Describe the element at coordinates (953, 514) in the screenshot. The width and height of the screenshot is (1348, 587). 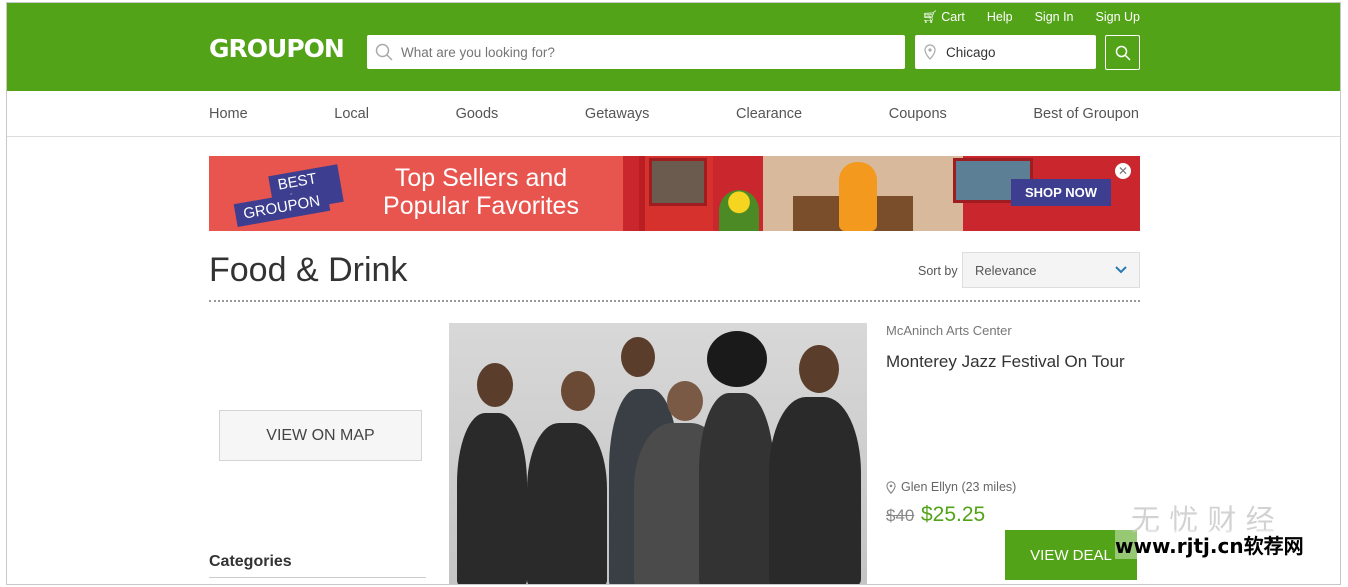
I see `deal-price: $25.25` at that location.